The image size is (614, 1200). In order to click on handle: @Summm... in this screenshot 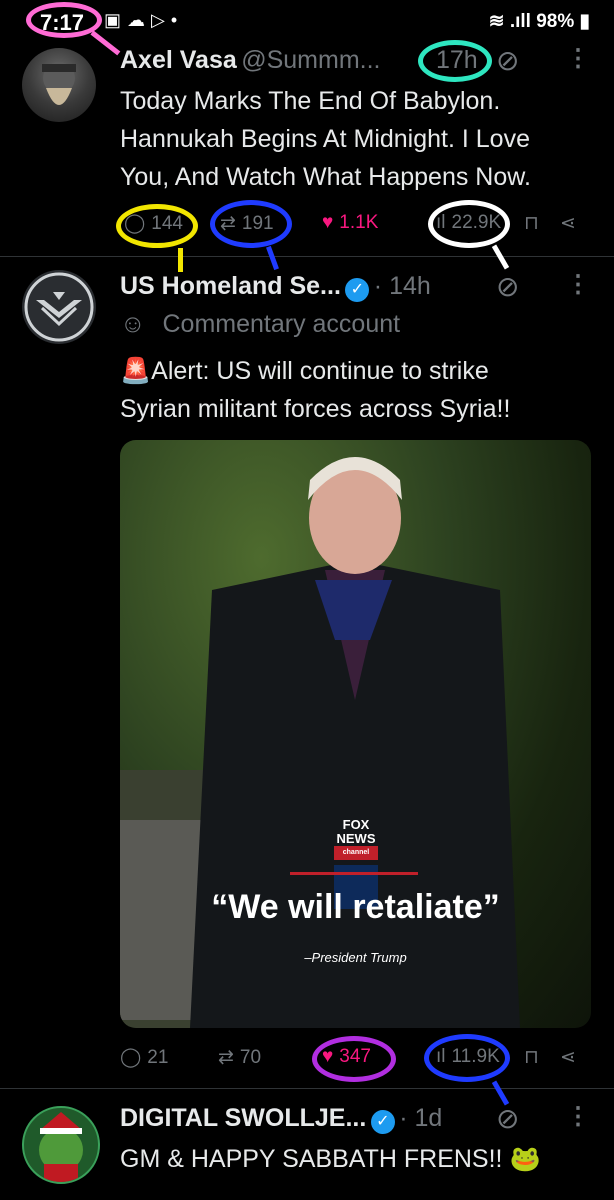, I will do `click(310, 60)`.